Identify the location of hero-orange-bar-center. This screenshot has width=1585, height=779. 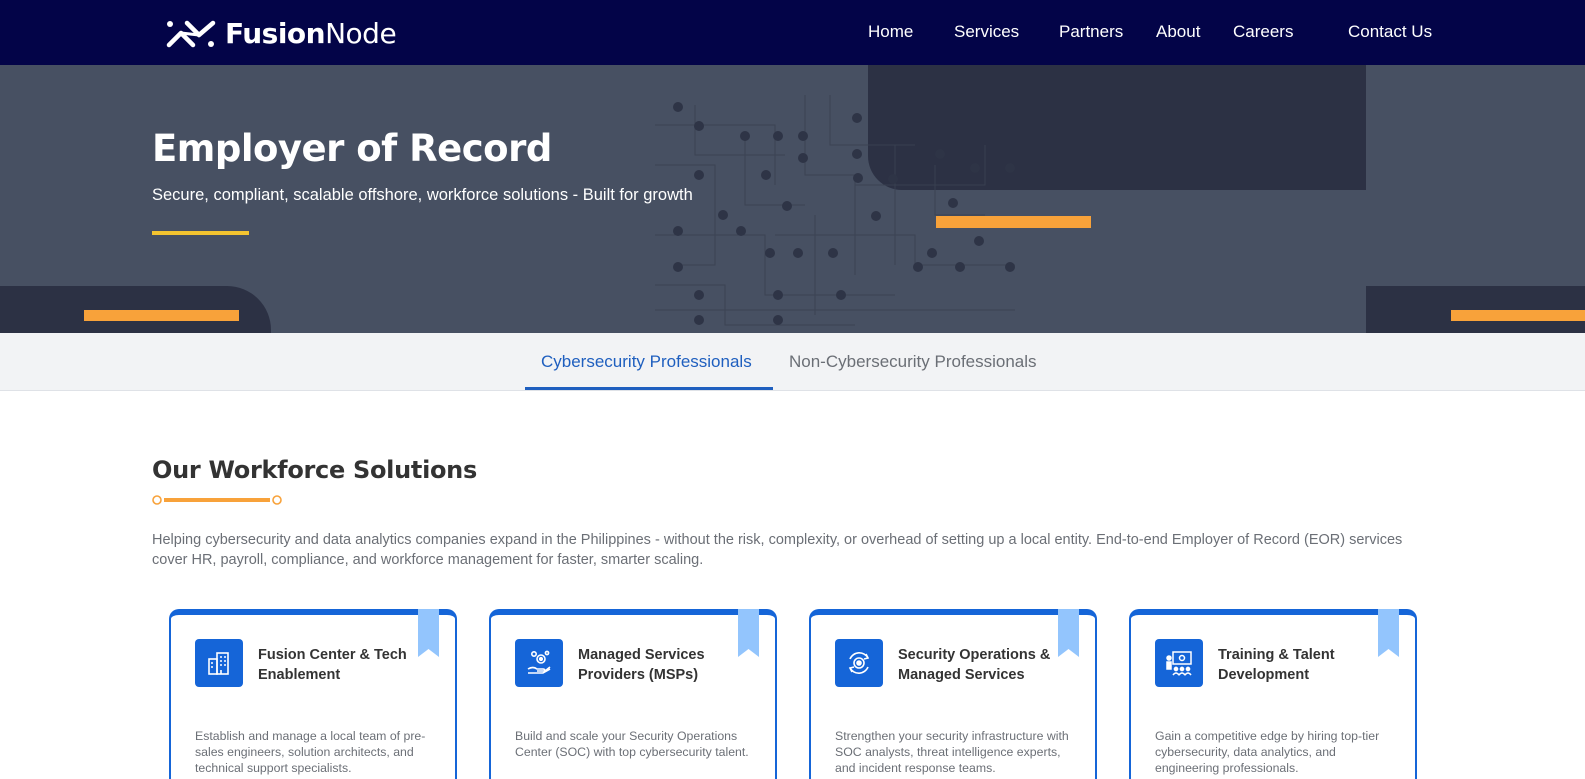
(1013, 222).